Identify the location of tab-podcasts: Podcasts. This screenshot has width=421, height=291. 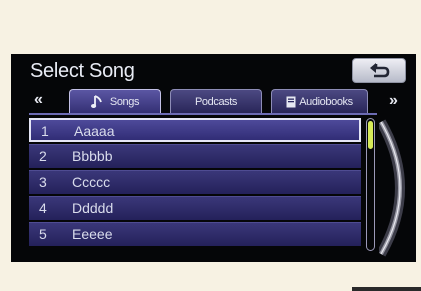
(216, 101).